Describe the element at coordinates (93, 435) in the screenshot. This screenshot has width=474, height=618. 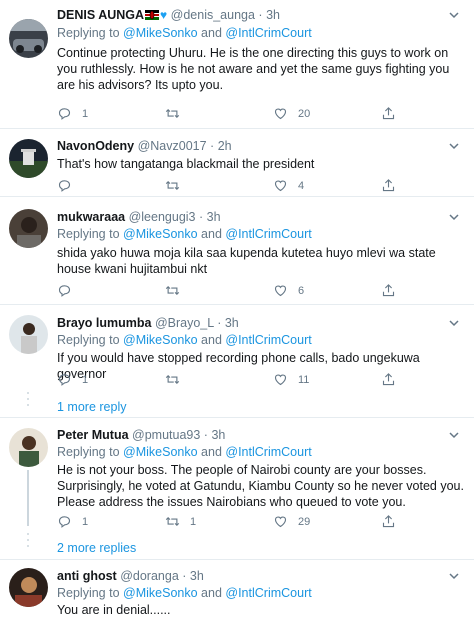
I see `display-name: Peter Mutua` at that location.